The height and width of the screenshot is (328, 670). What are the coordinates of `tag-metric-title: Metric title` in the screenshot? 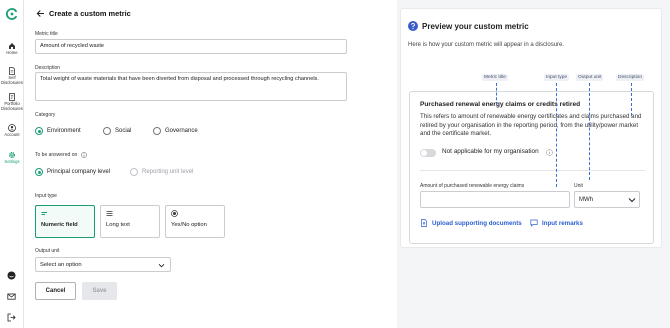 It's located at (495, 77).